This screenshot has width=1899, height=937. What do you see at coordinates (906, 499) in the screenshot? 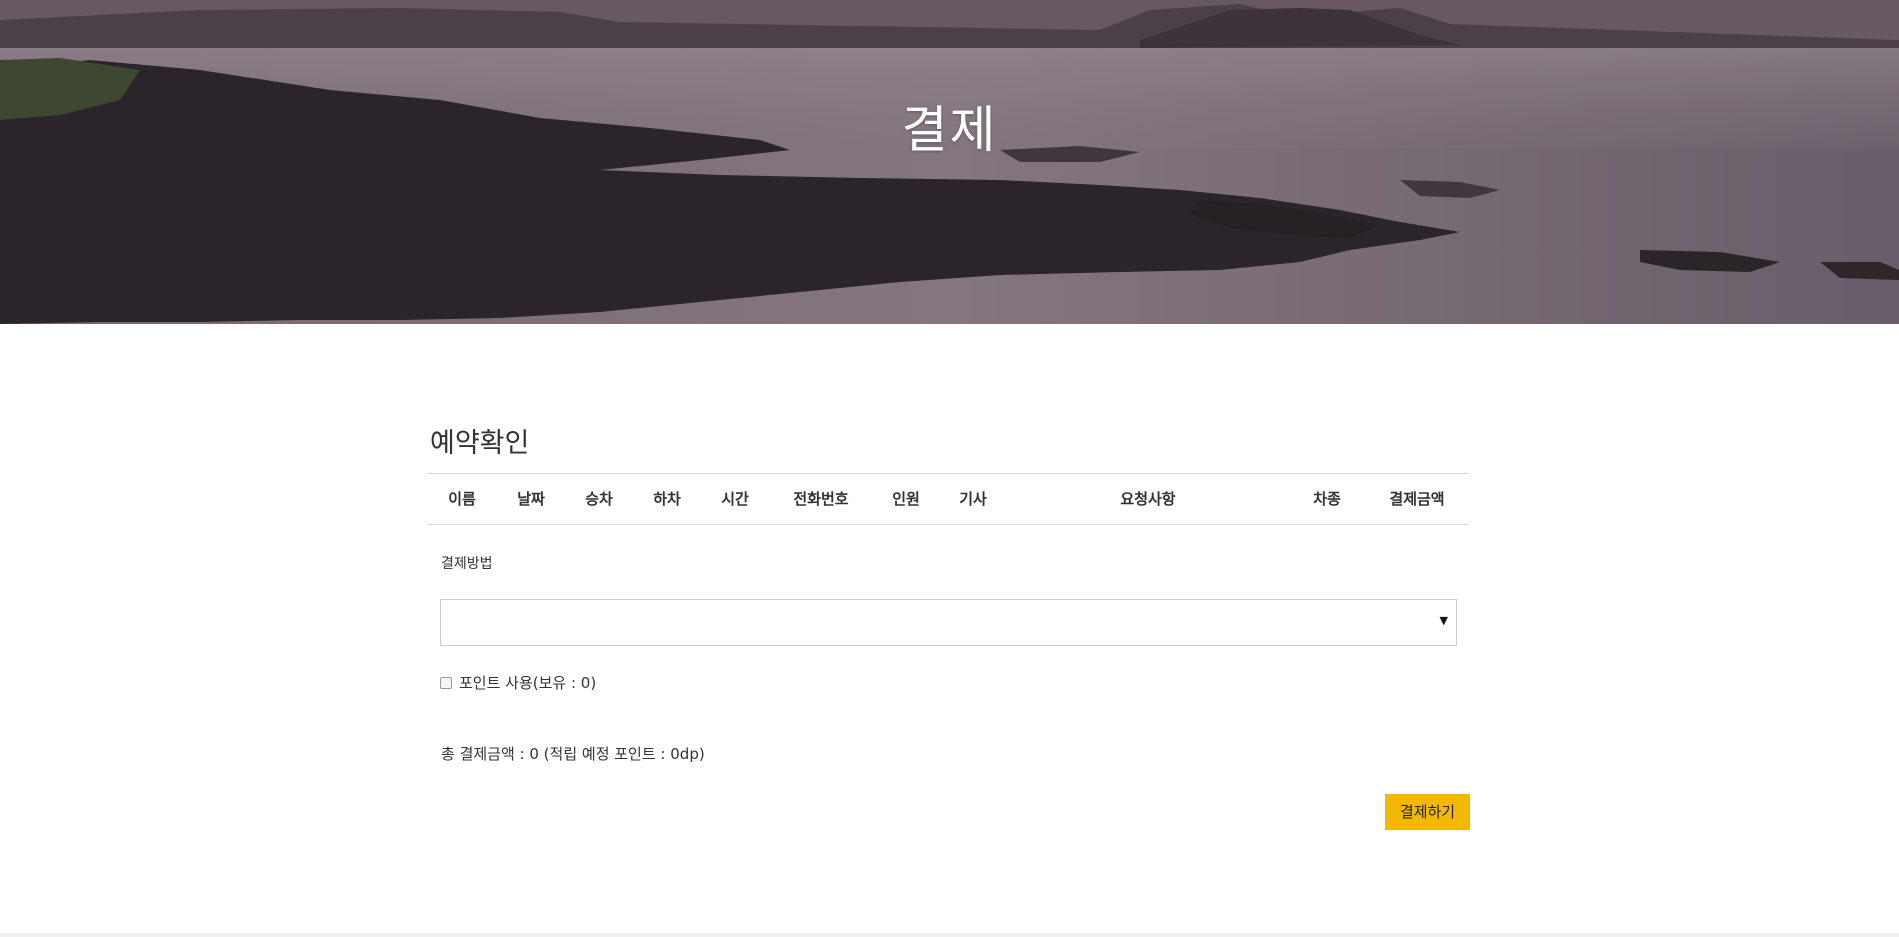
I see `column-passengers: 인원` at bounding box center [906, 499].